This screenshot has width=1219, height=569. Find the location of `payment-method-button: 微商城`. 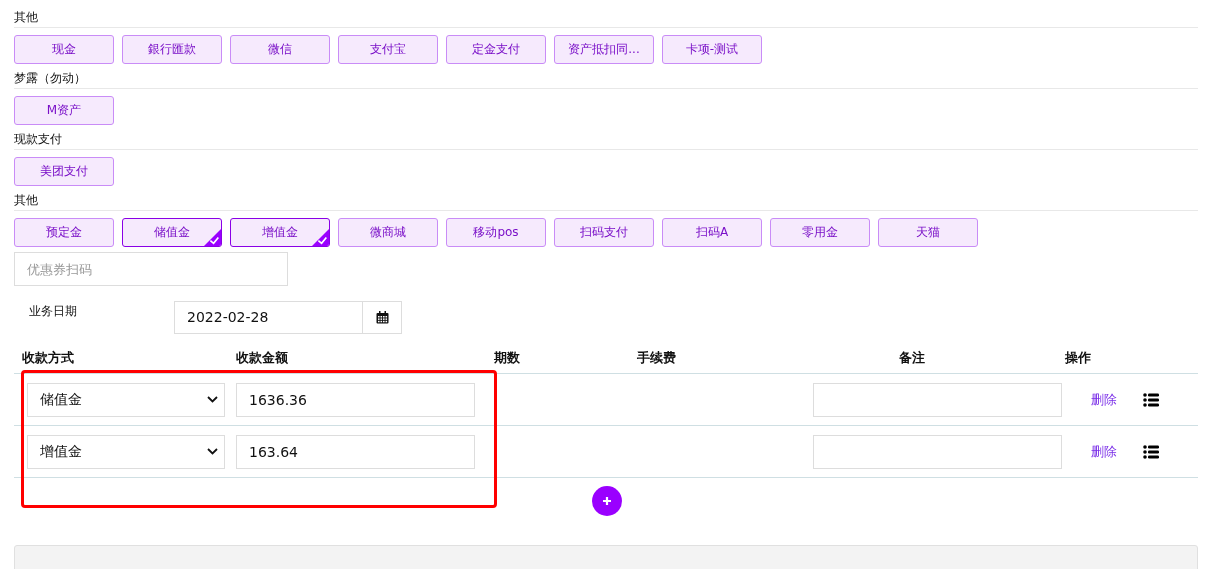

payment-method-button: 微商城 is located at coordinates (388, 232).